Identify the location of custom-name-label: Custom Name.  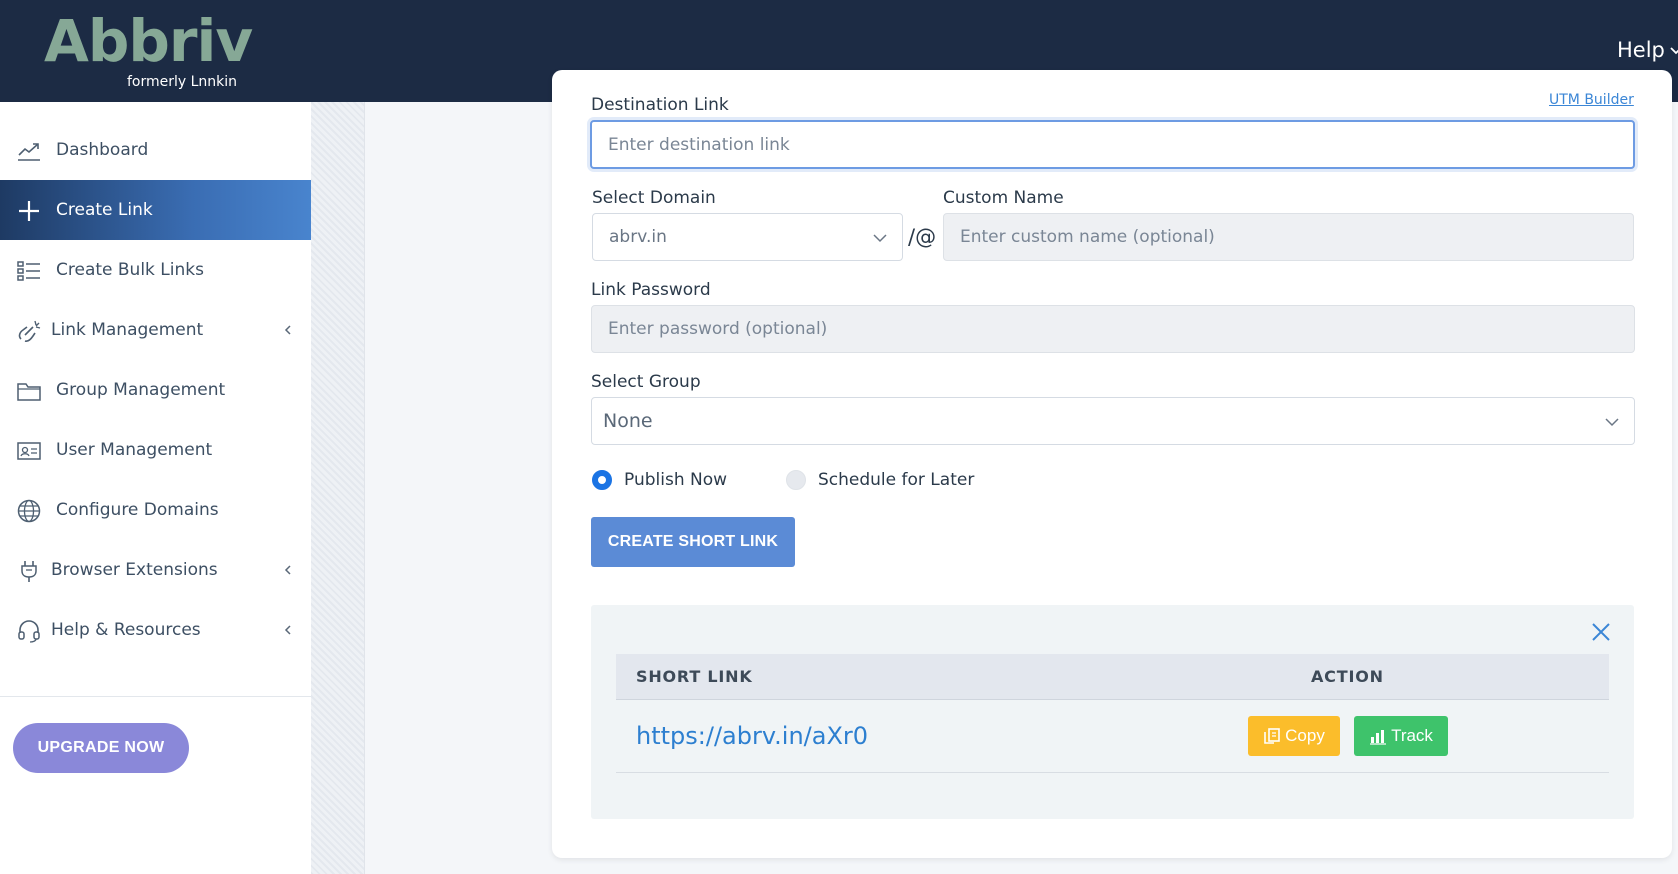
(1003, 198).